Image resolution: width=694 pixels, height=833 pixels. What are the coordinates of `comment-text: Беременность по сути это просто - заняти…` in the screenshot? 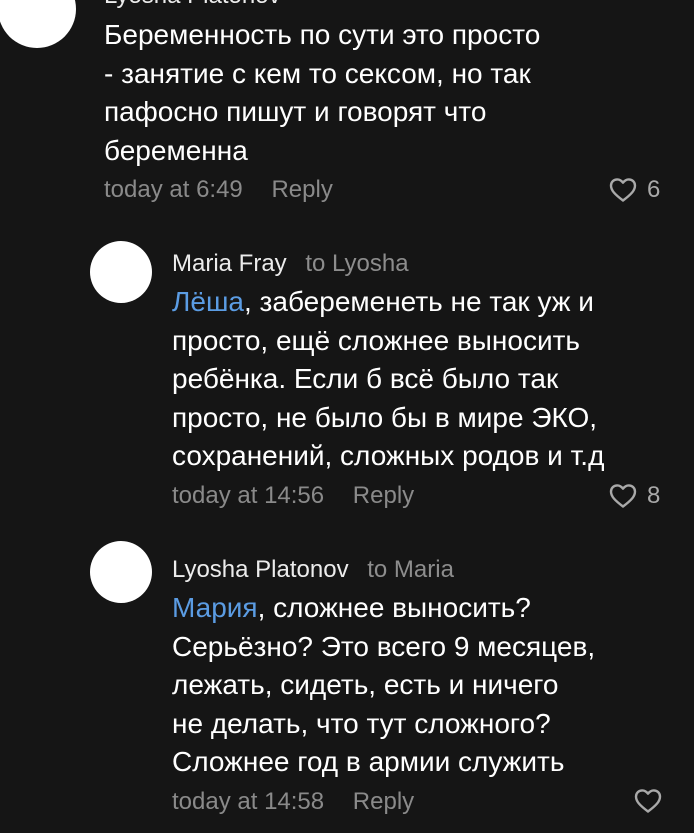 It's located at (322, 93).